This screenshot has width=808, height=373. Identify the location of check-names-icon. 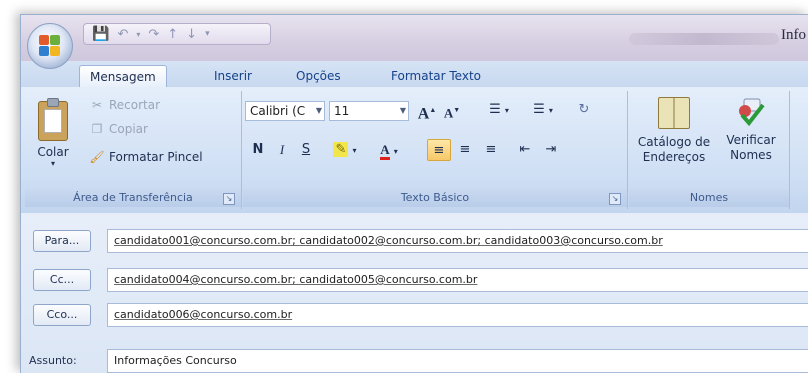
(751, 112).